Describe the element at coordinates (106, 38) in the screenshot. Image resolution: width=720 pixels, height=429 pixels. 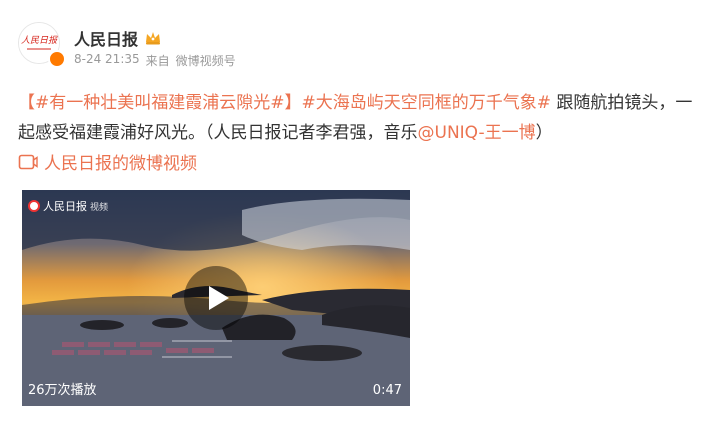
I see `author-name: 人民日报` at that location.